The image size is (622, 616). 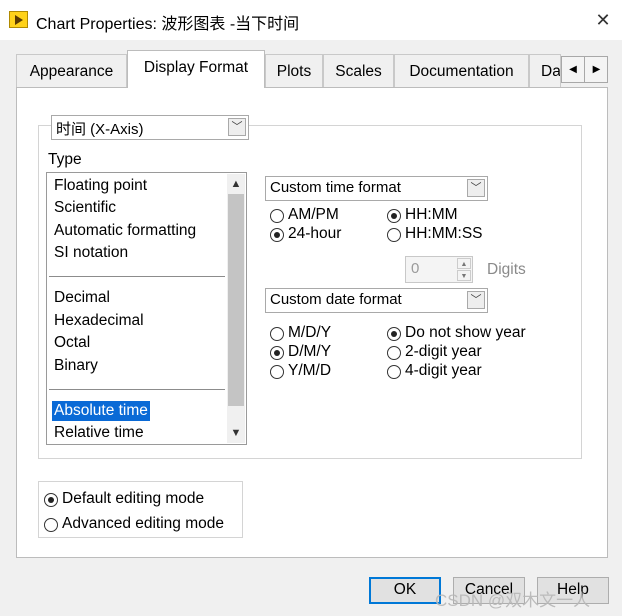 What do you see at coordinates (99, 321) in the screenshot?
I see `list-item: Hexadecimal` at bounding box center [99, 321].